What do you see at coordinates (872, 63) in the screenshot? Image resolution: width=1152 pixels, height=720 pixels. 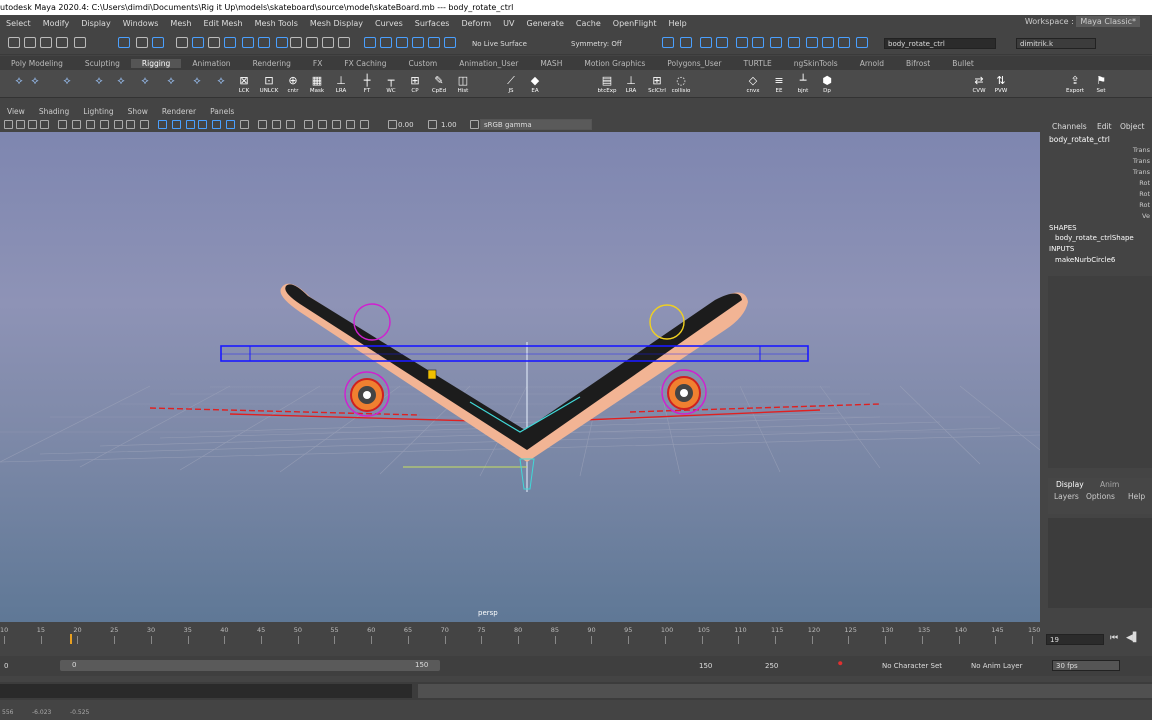 I see `shelf-tab-arnold: Arnold` at bounding box center [872, 63].